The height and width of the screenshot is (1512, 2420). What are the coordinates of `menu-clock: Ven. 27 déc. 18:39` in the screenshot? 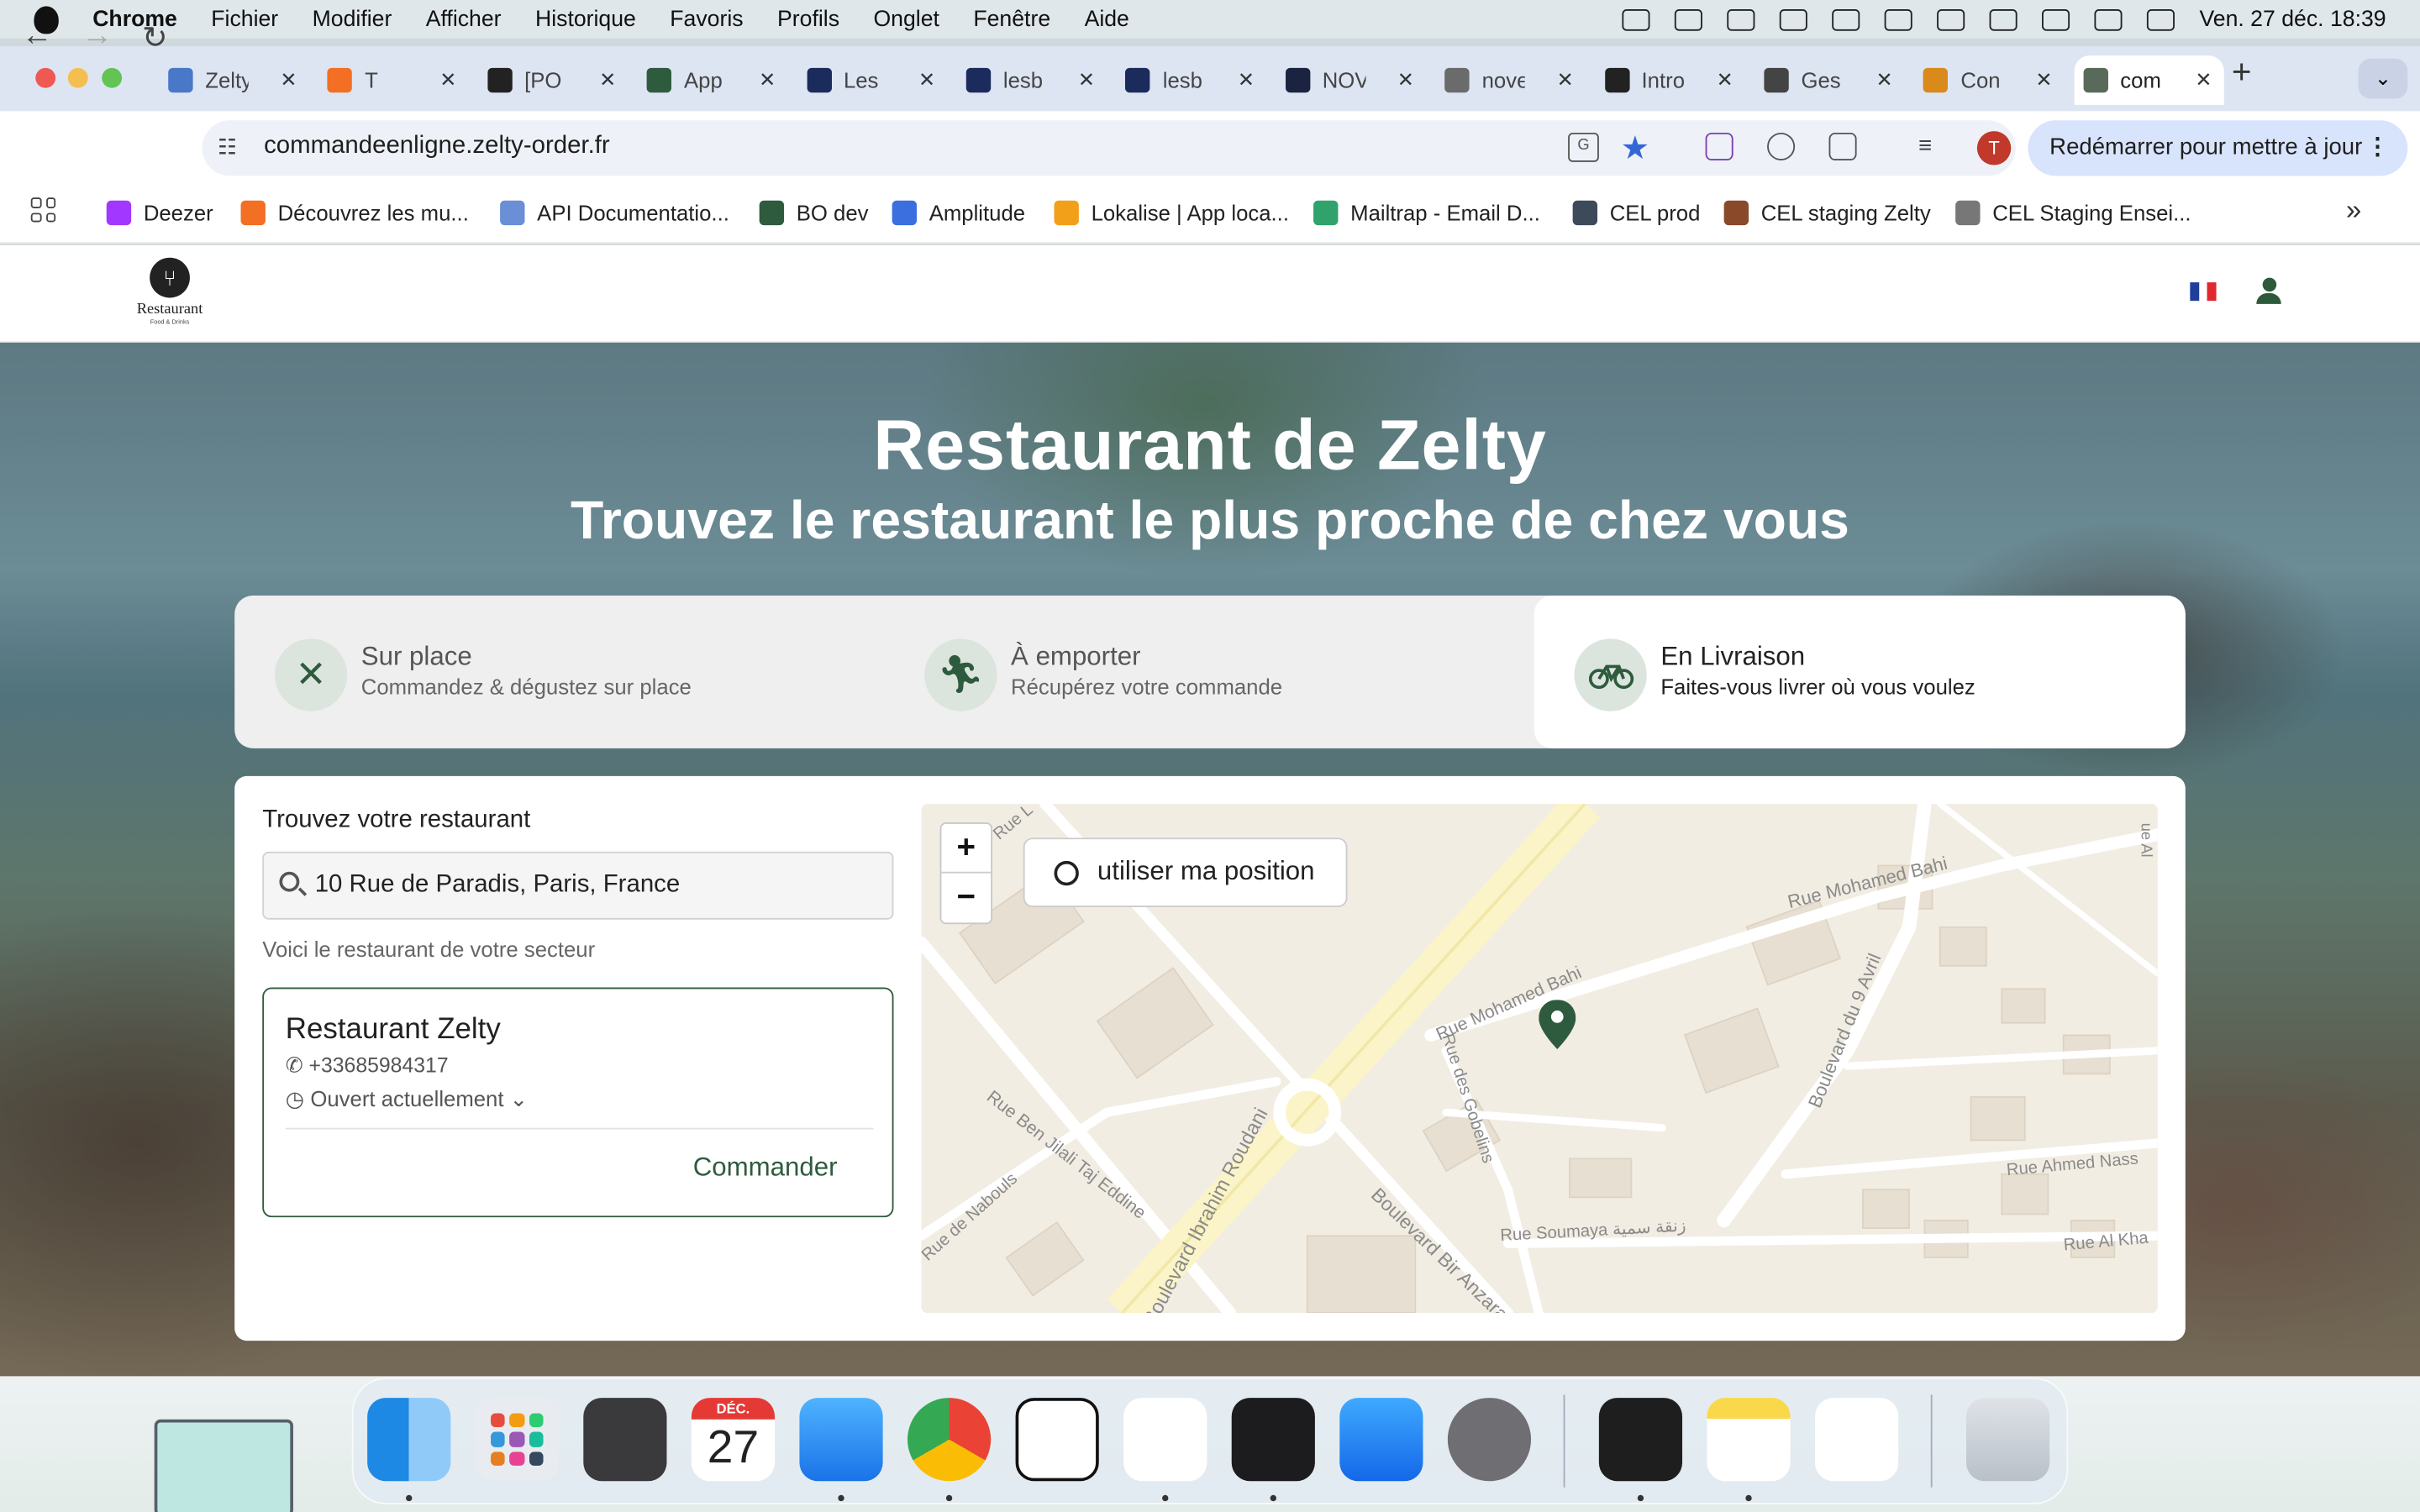 It's located at (2292, 19).